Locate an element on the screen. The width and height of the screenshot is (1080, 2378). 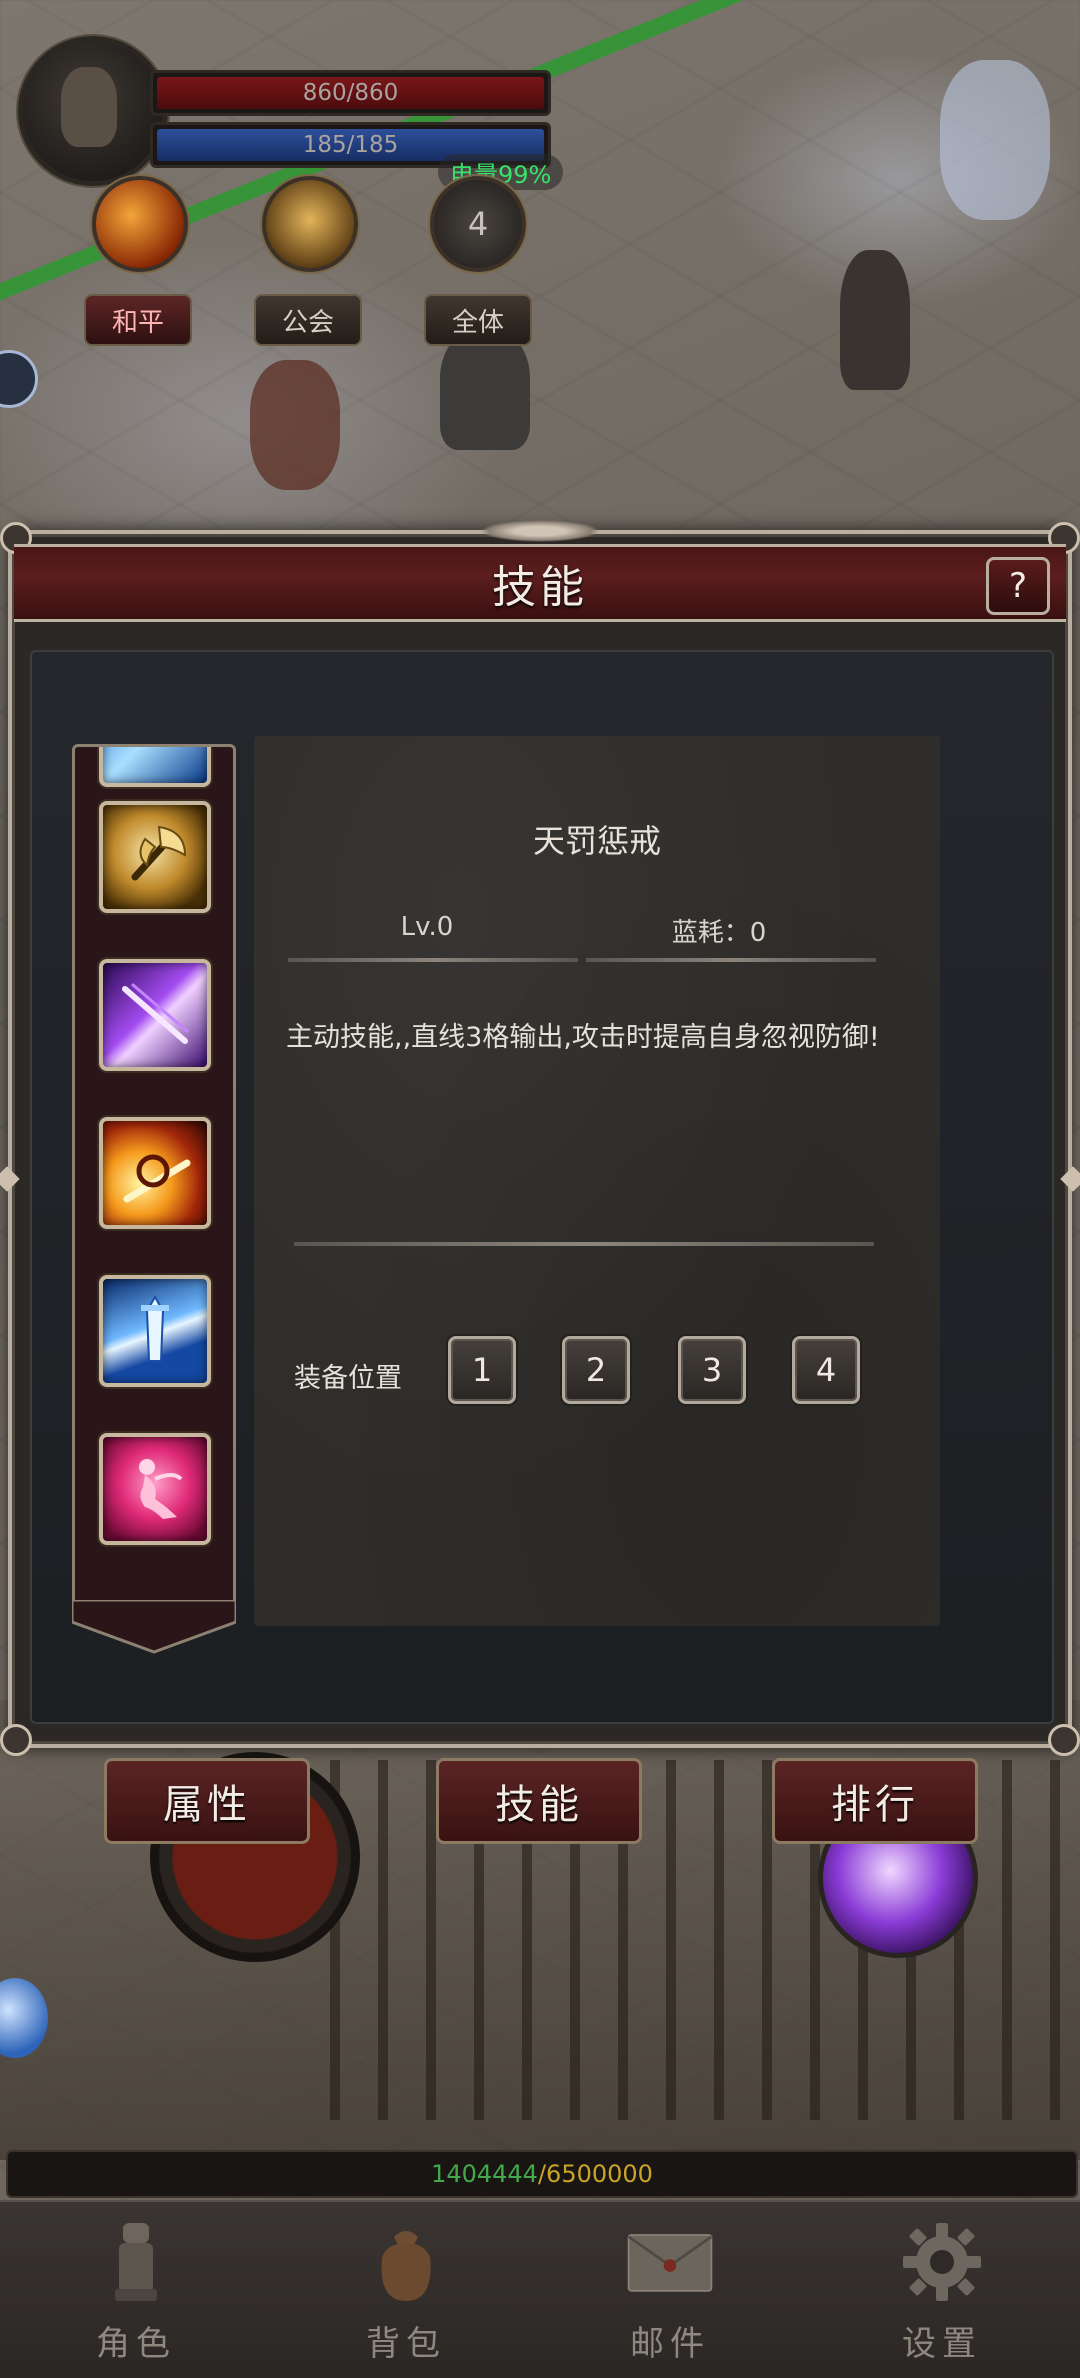
skill-slot-fire-strike is located at coordinates (155, 1173).